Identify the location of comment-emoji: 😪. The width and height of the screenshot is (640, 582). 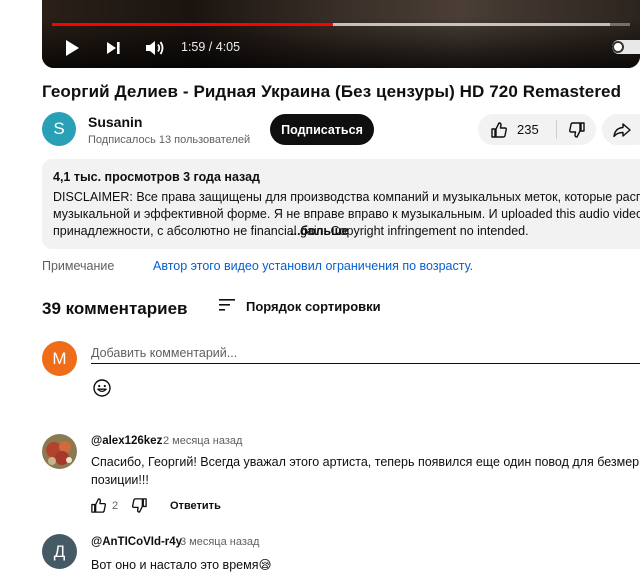
(265, 565).